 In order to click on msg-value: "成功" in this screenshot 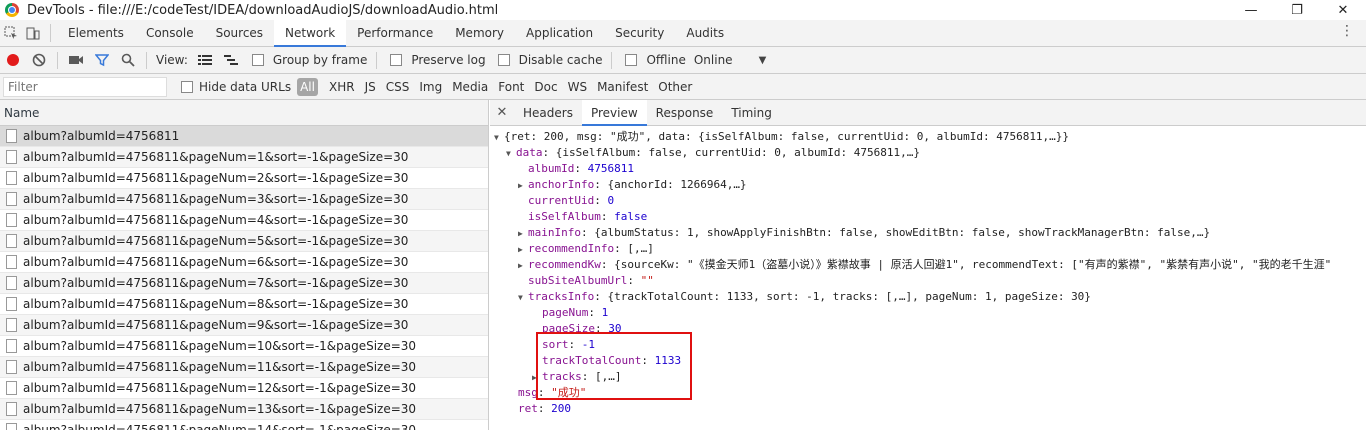, I will do `click(569, 392)`.